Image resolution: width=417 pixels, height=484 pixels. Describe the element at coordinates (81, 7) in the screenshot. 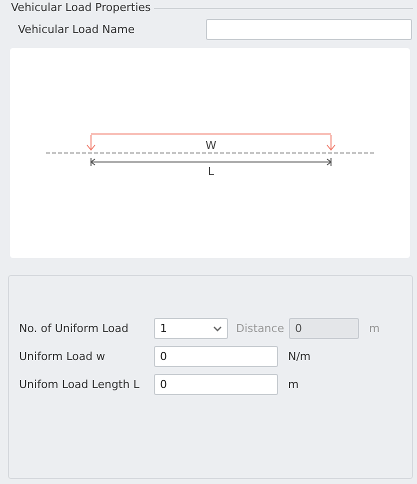

I see `group-title: Vehicular Load Properties` at that location.